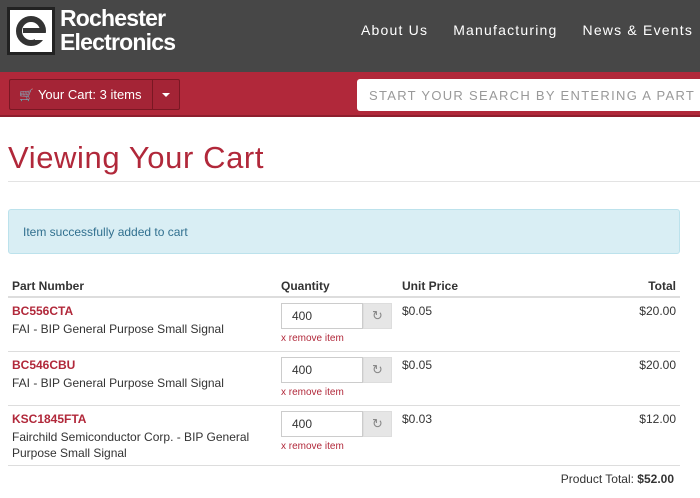 This screenshot has height=498, width=700. What do you see at coordinates (505, 30) in the screenshot?
I see `nav-manufacturing: Manufacturing` at bounding box center [505, 30].